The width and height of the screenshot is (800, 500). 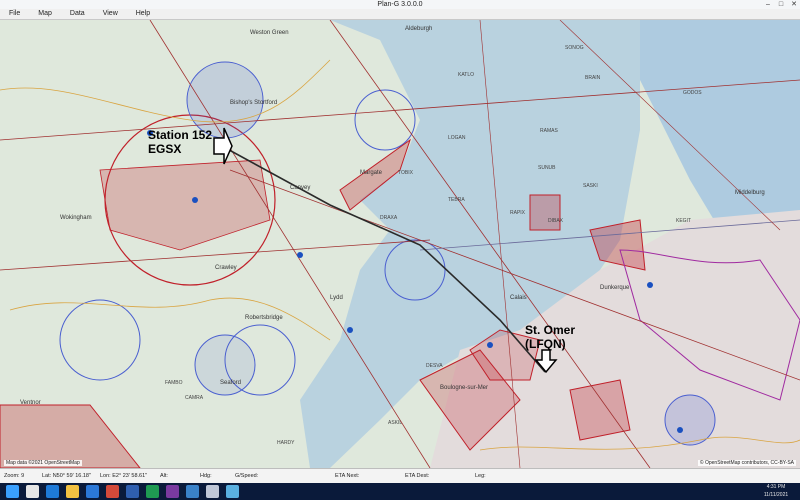 I want to click on edge-icon, so click(x=52, y=491).